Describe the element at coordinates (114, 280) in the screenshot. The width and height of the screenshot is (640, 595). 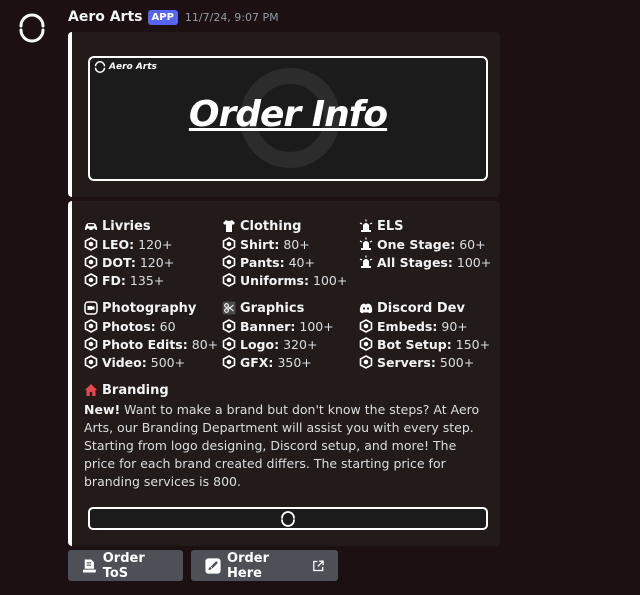
I see `price-label: FD:` at that location.